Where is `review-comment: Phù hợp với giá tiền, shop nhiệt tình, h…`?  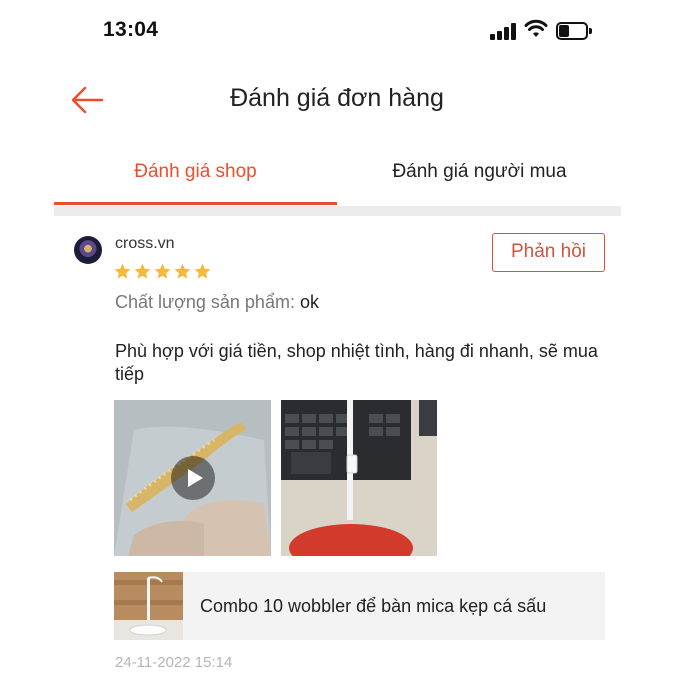
review-comment: Phù hợp với giá tiền, shop nhiệt tình, h… is located at coordinates (356, 362).